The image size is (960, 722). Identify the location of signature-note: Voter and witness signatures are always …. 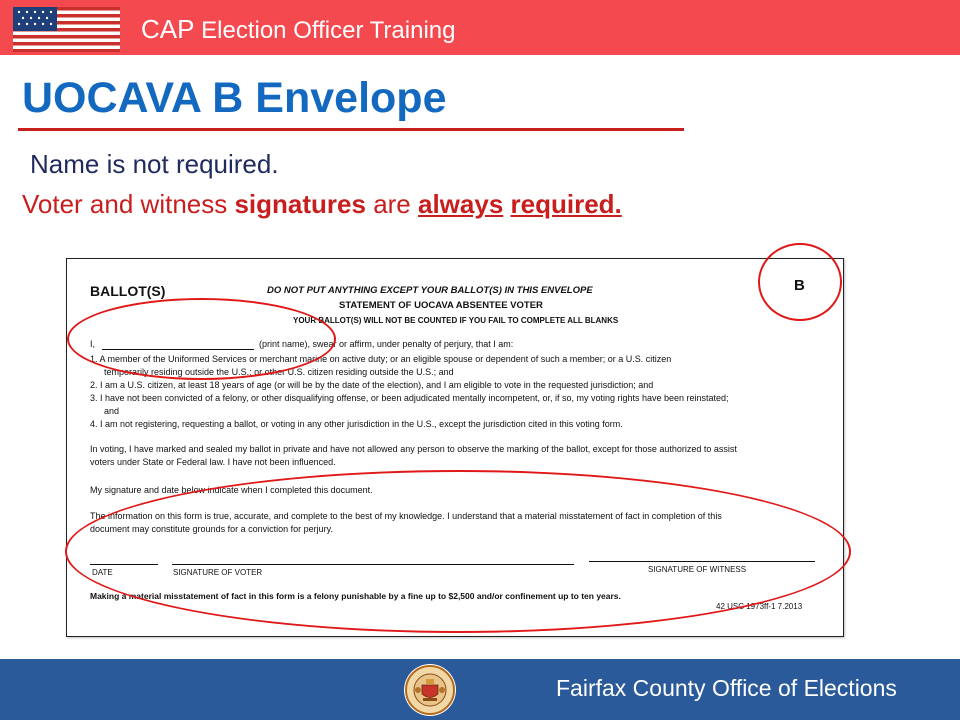
(322, 204).